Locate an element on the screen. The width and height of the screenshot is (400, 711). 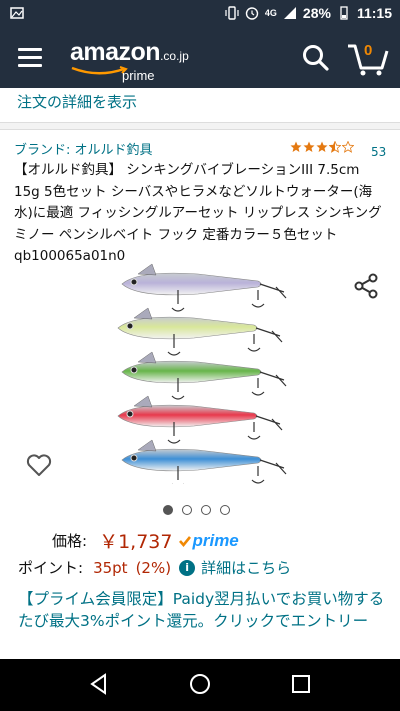
cart-count: 0 is located at coordinates (368, 50).